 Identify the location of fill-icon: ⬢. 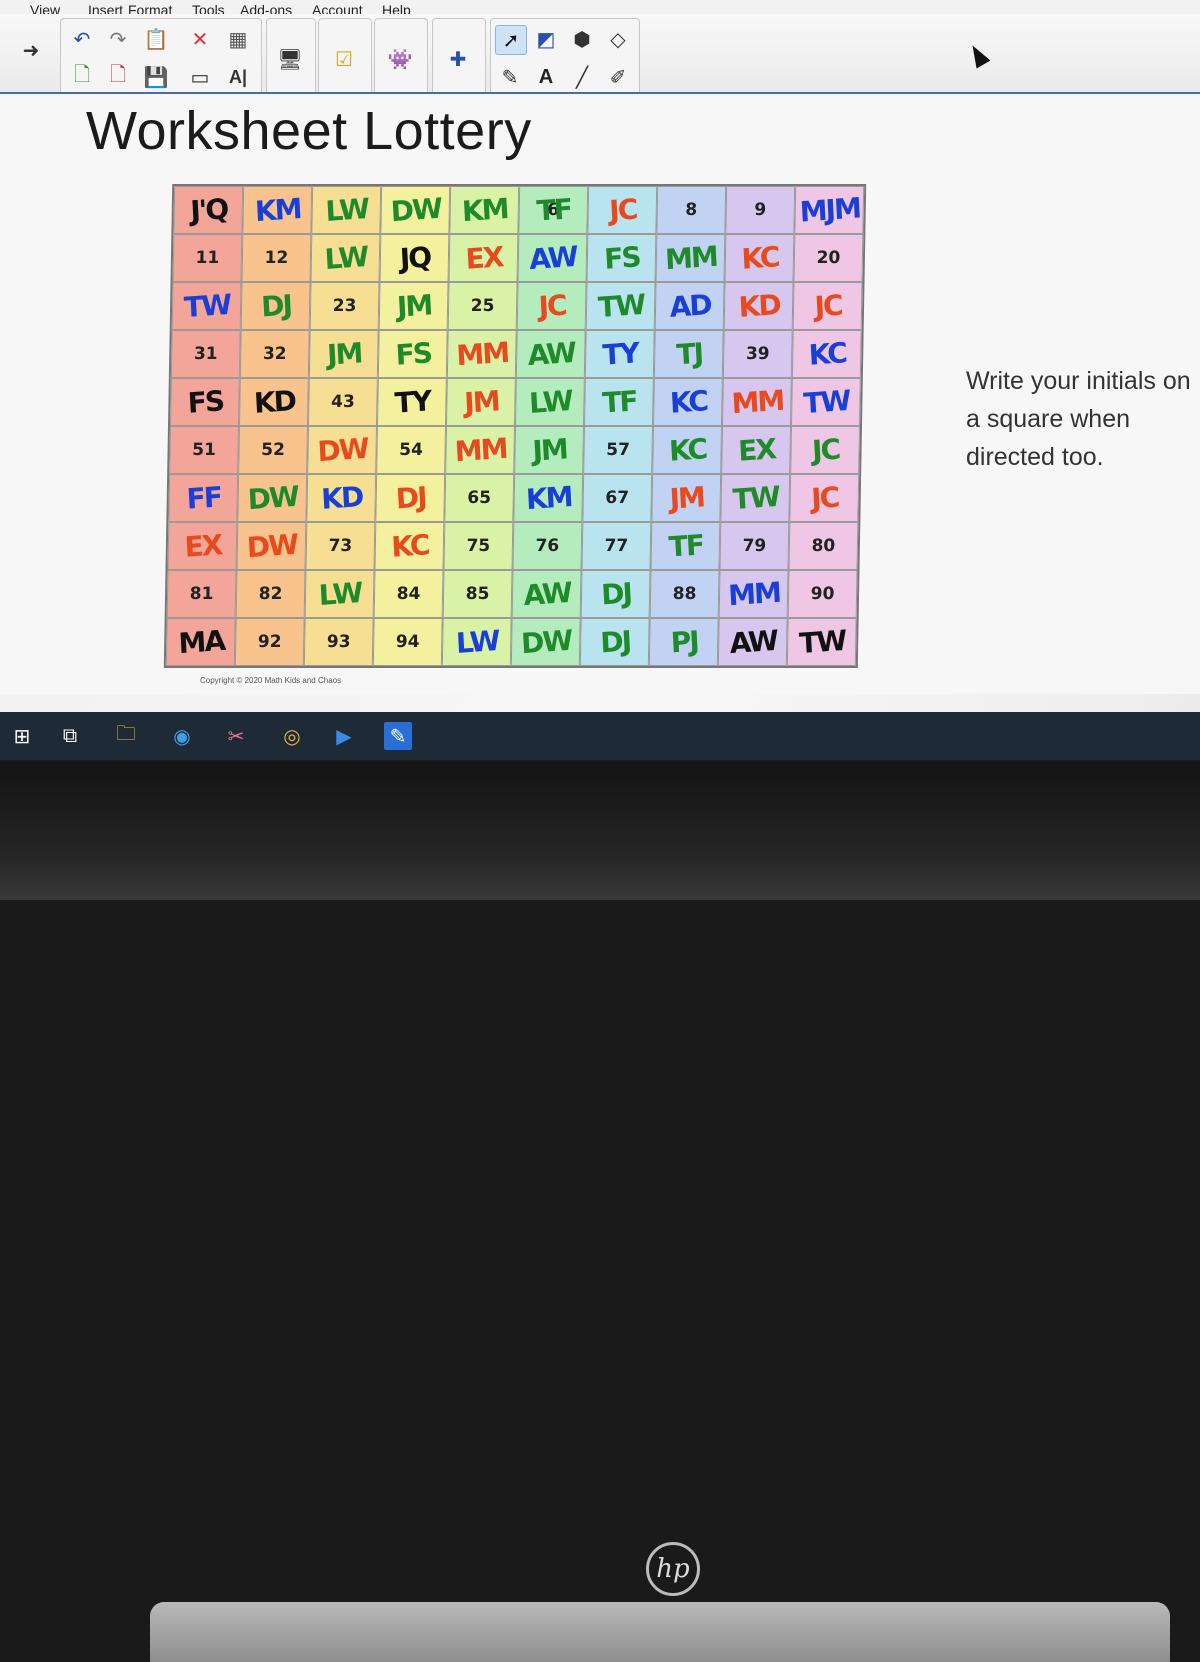
(582, 39).